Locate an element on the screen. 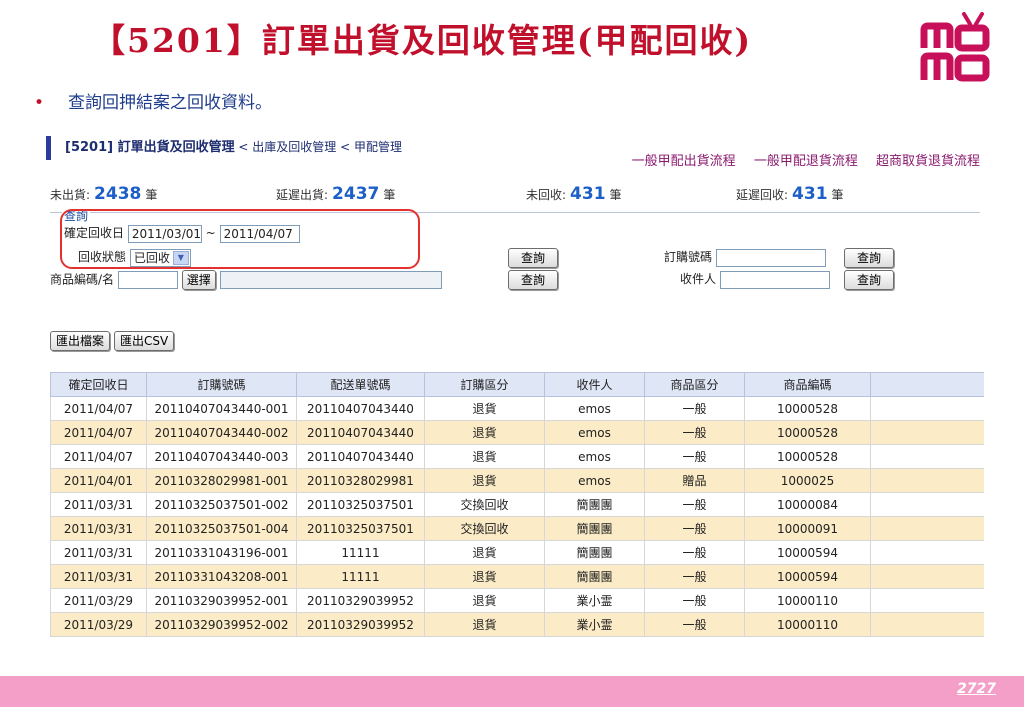  table-header-row: 確定回收日 訂購號碼 配送單號碼 訂購區分 收件人 商品區分 商品編碼 is located at coordinates (517, 384).